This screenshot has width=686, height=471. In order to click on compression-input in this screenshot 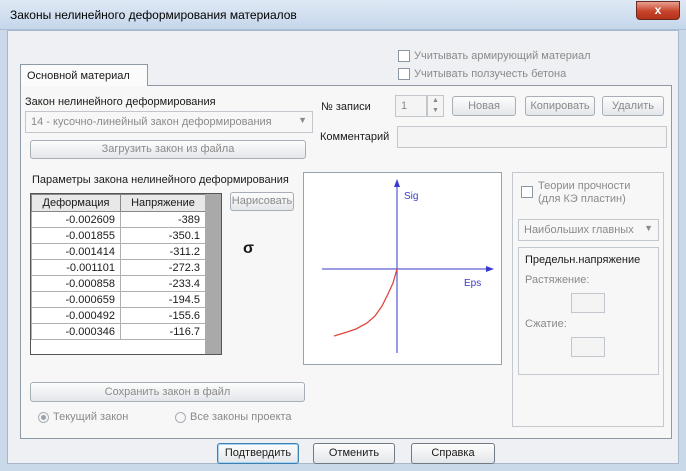, I will do `click(588, 347)`.